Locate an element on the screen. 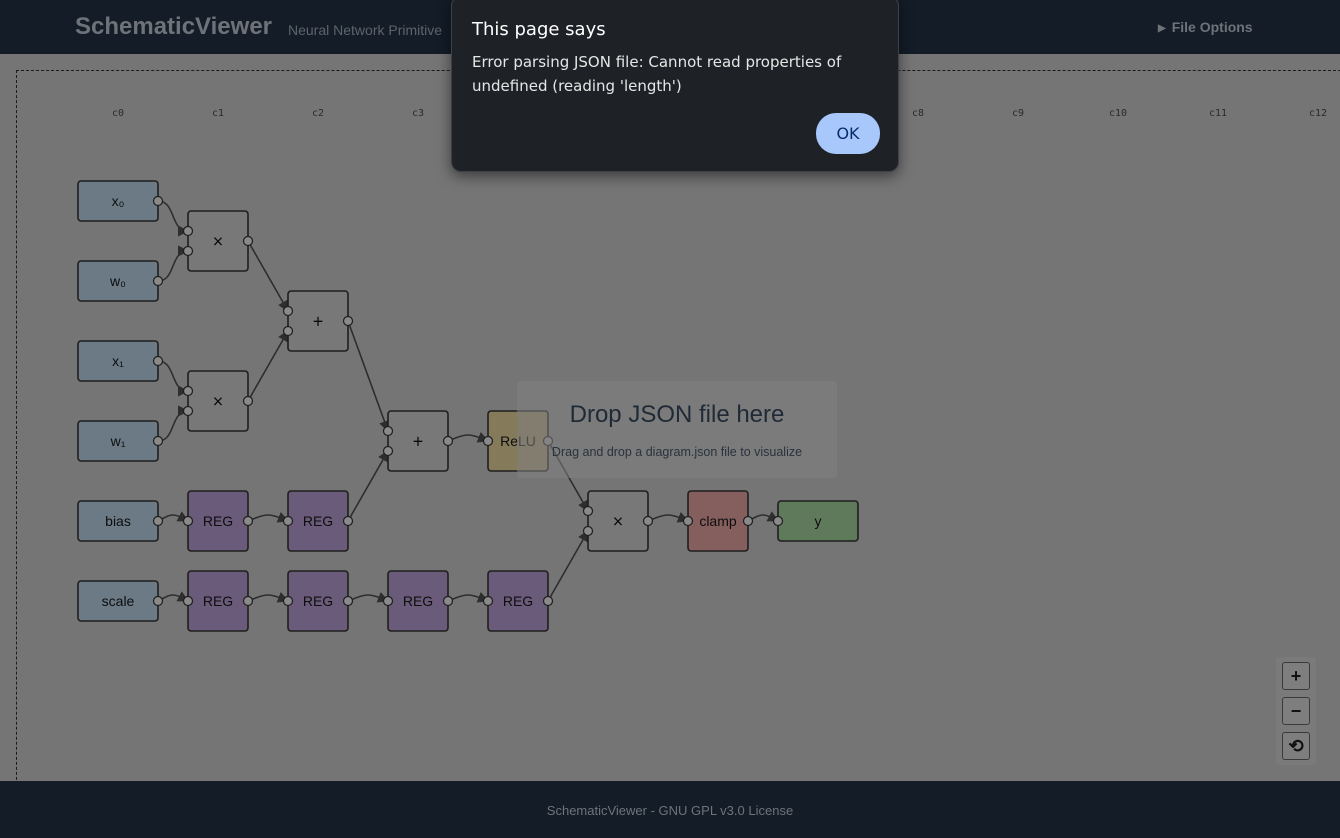 This screenshot has width=1340, height=838. zoom-out-button: − is located at coordinates (1296, 711).